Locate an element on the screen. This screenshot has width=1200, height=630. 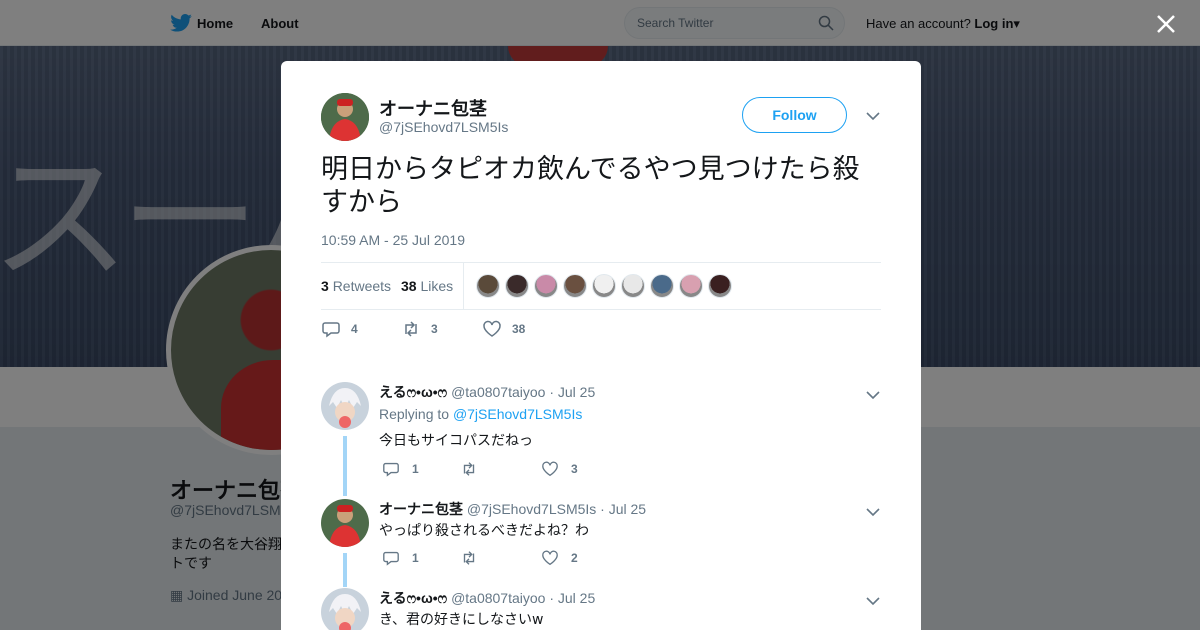
like-action: 38 is located at coordinates (503, 329).